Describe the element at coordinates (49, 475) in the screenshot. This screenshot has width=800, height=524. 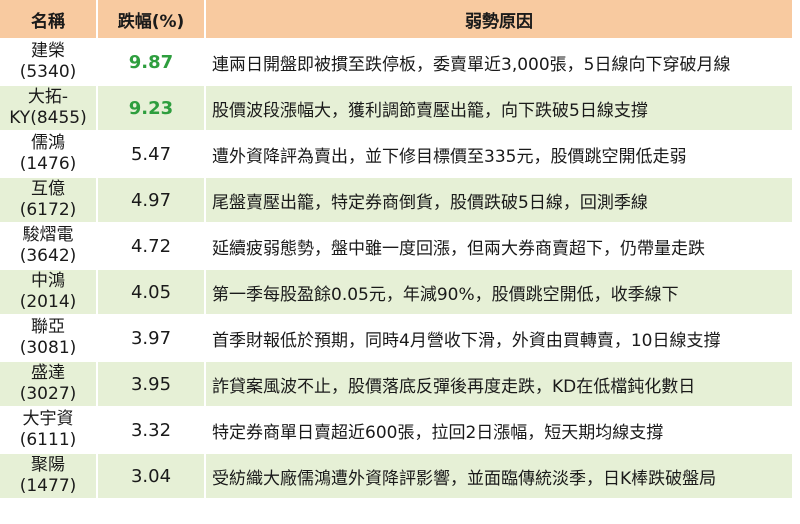
I see `stock-name: 聚陽 (1477)` at that location.